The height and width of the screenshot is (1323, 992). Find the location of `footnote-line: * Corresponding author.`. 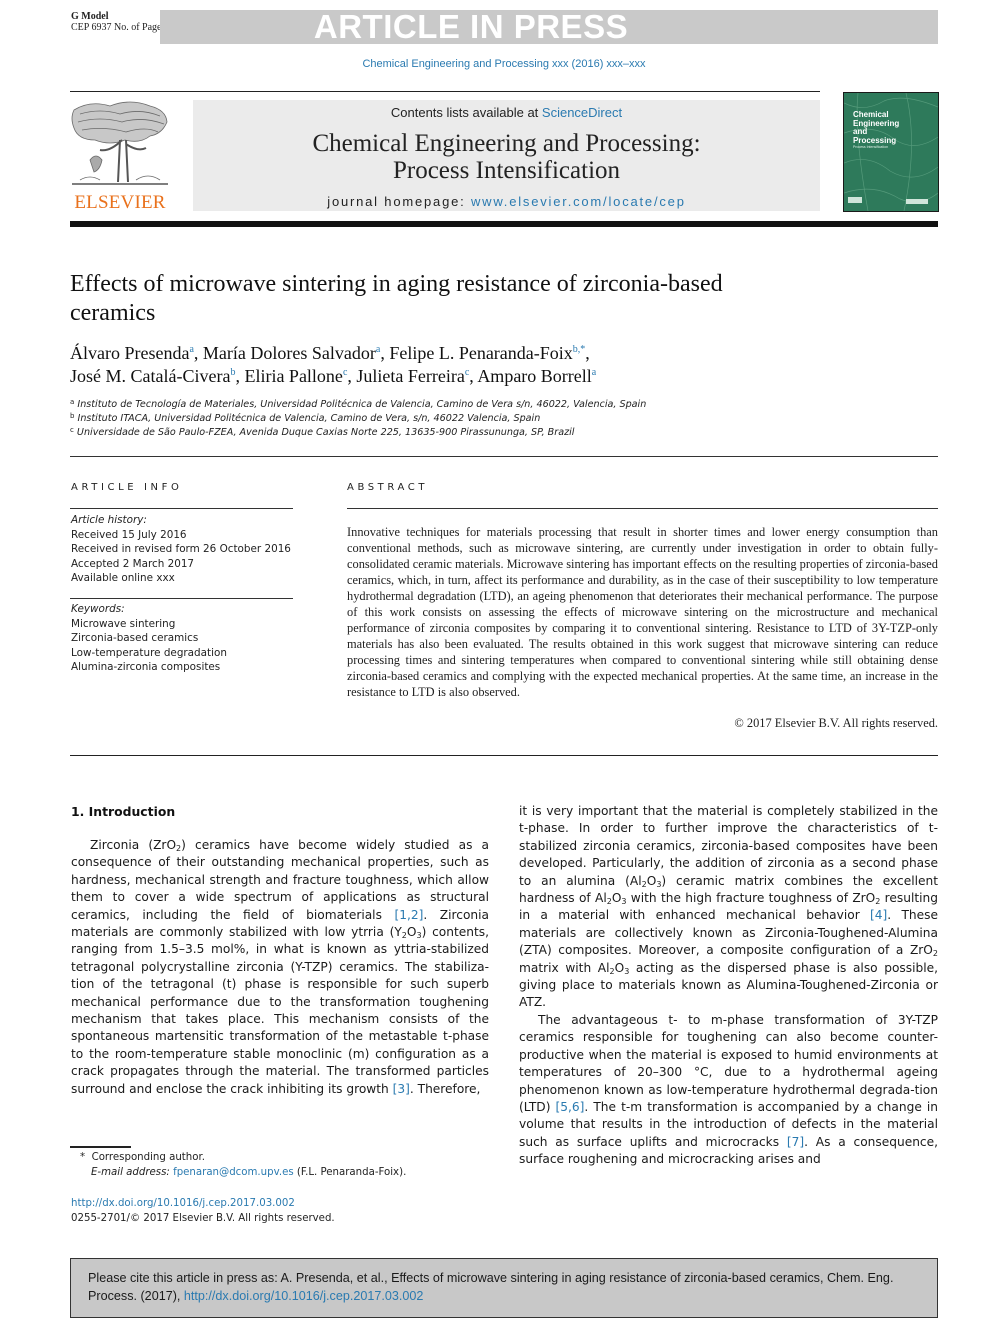

footnote-line: * Corresponding author. is located at coordinates (290, 1158).